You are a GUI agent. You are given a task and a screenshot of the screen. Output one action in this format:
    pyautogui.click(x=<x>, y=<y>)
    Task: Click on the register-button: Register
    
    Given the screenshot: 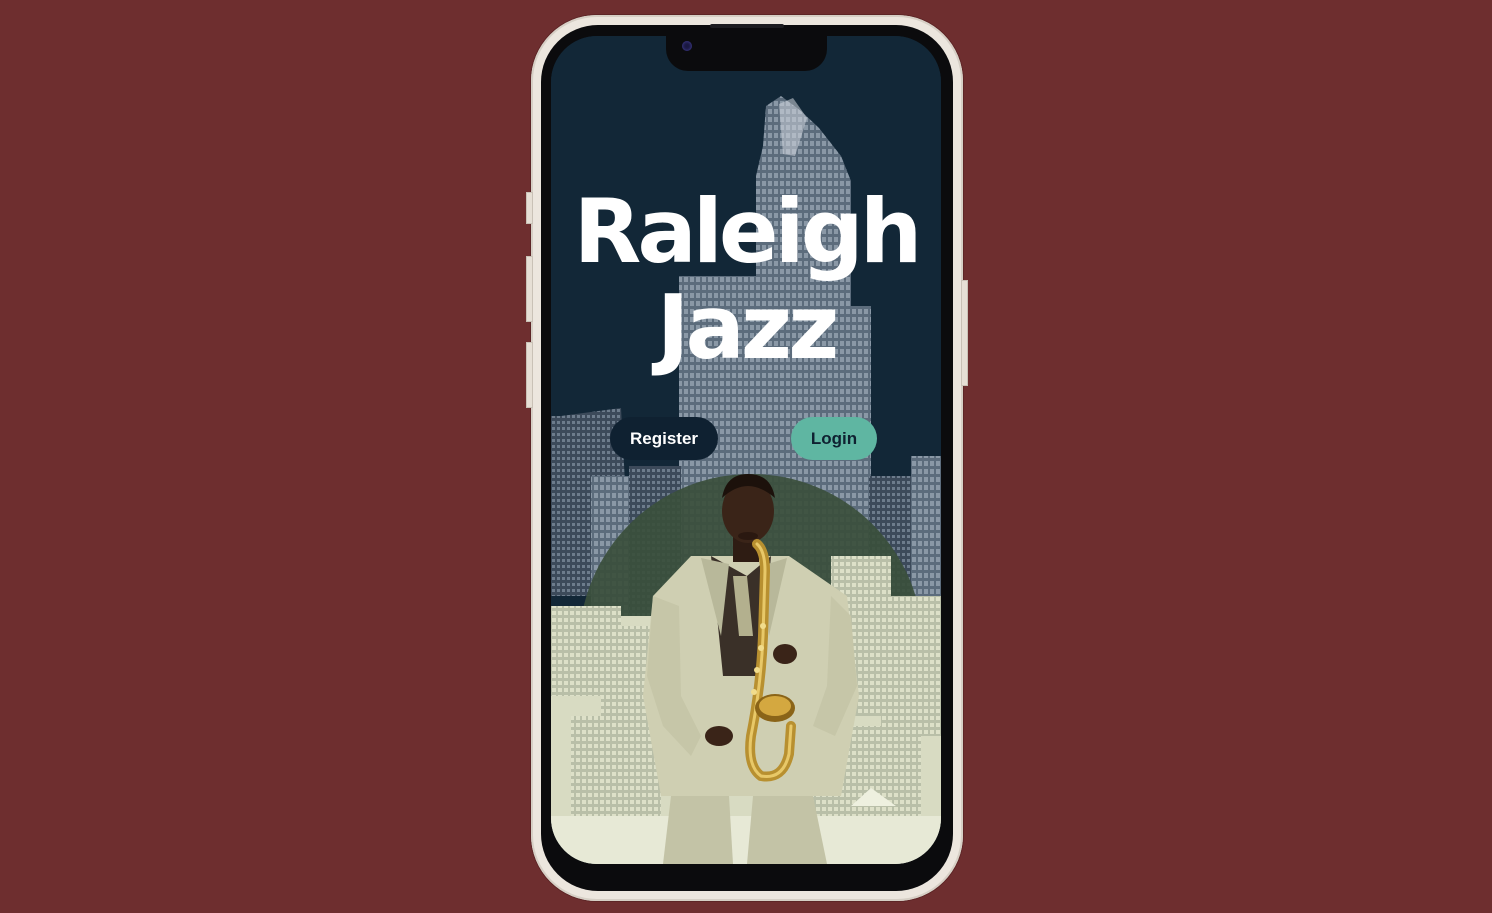 What is the action you would take?
    pyautogui.click(x=664, y=438)
    